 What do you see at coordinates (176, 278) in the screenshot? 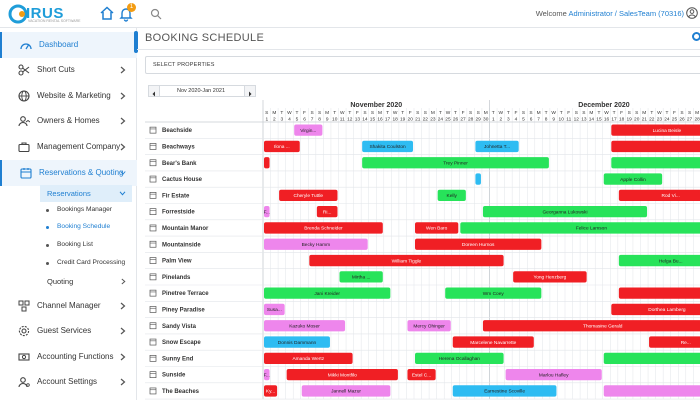
I see `property-name: Pinelands` at bounding box center [176, 278].